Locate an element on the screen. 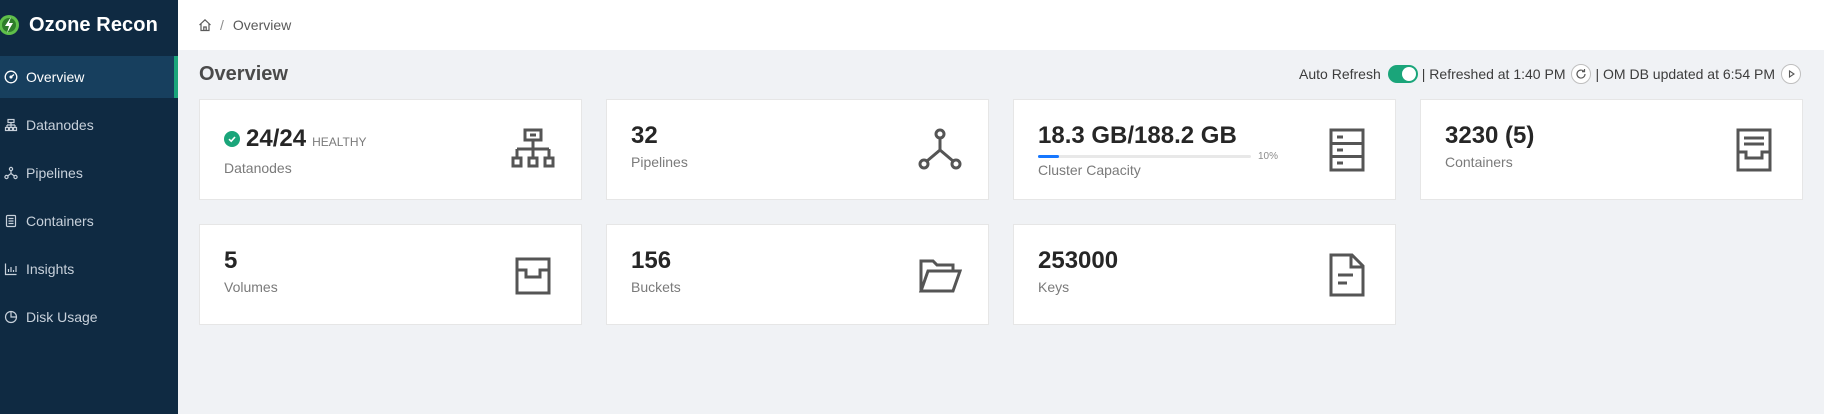 The width and height of the screenshot is (1824, 414). sidebar-item-disk-usage: Disk Usage is located at coordinates (89, 317).